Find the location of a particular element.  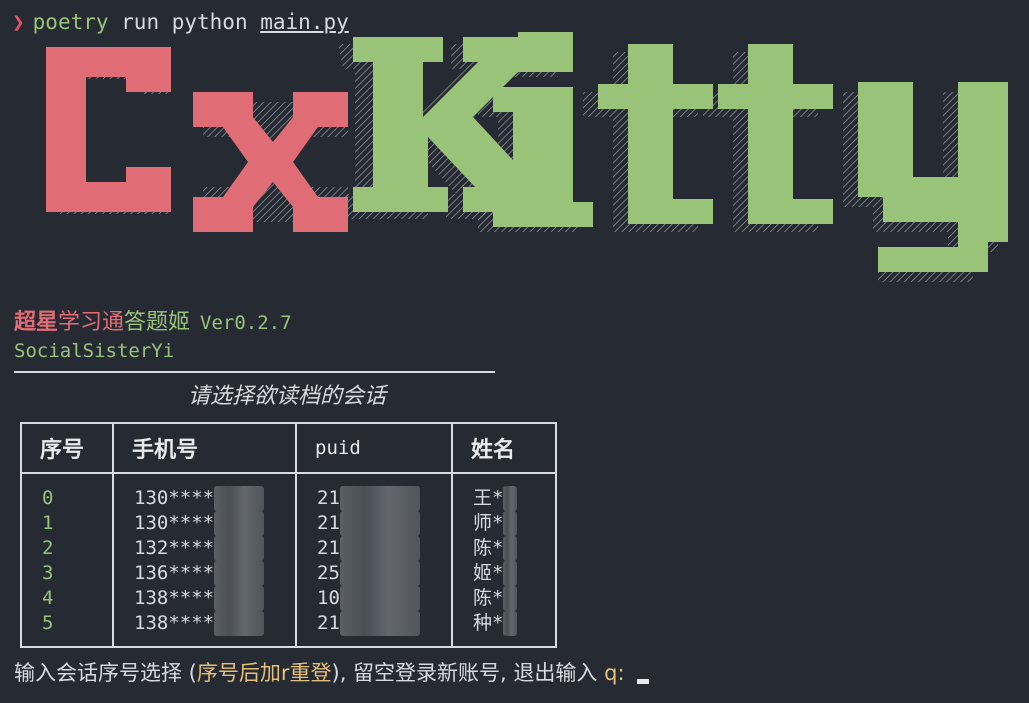

header-puid: puid is located at coordinates (374, 448).